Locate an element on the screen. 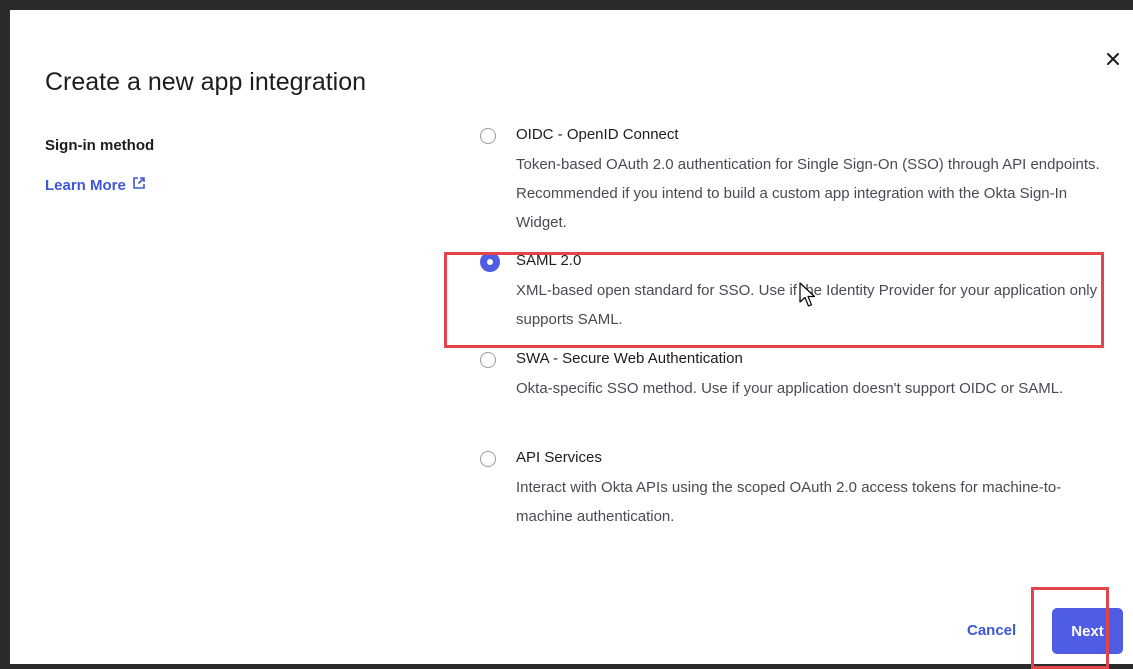 The width and height of the screenshot is (1133, 669). next-highlight-box is located at coordinates (1070, 628).